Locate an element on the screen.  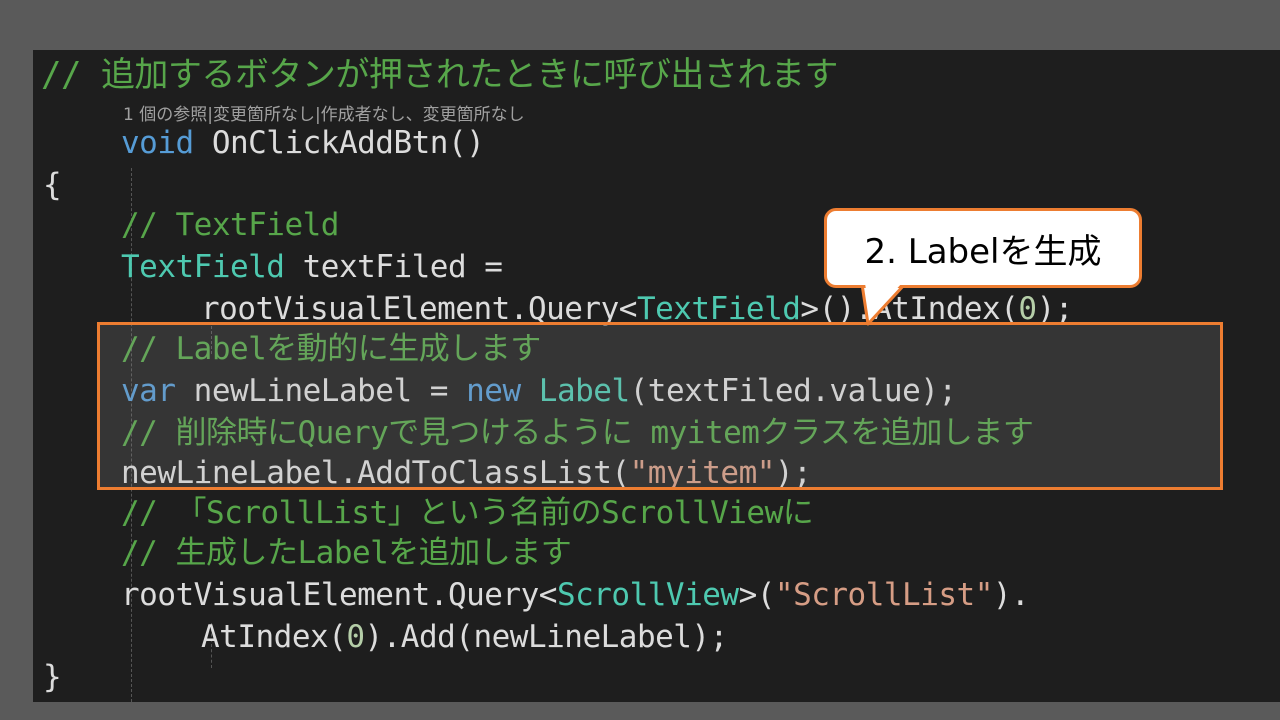
code-line-1: void OnClickAddBtn() is located at coordinates (303, 143).